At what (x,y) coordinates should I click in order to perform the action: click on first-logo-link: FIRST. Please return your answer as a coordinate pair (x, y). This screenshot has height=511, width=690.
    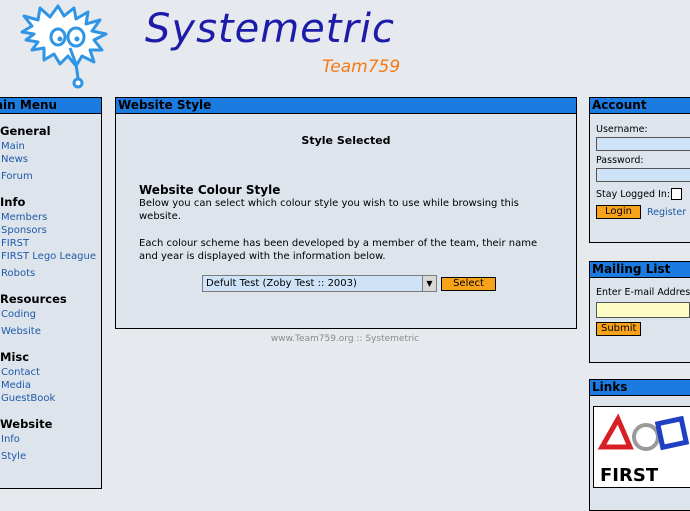
    Looking at the image, I should click on (641, 447).